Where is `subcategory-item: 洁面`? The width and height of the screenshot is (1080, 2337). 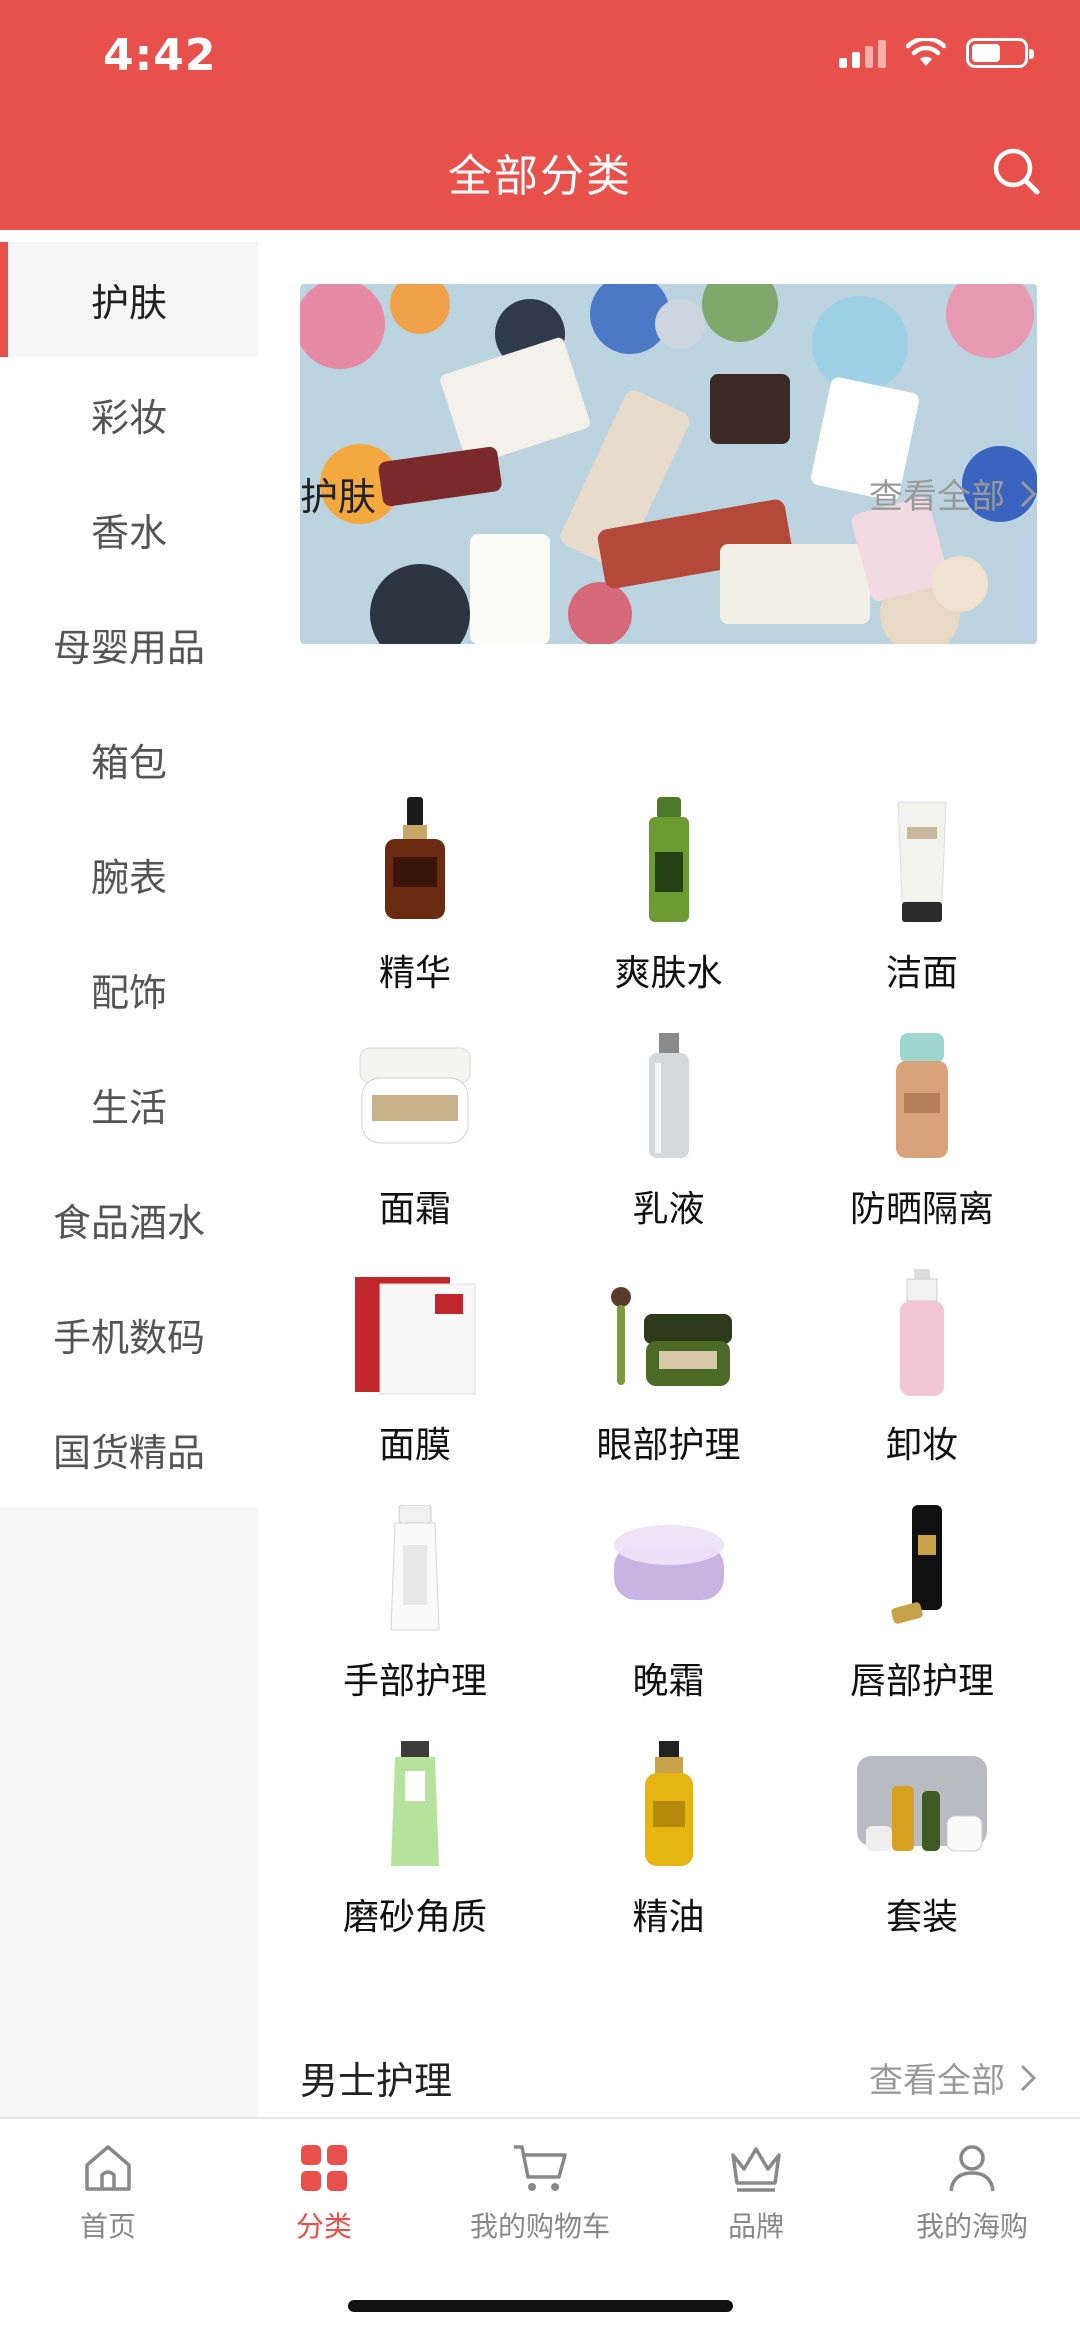
subcategory-item: 洁面 is located at coordinates (922, 910).